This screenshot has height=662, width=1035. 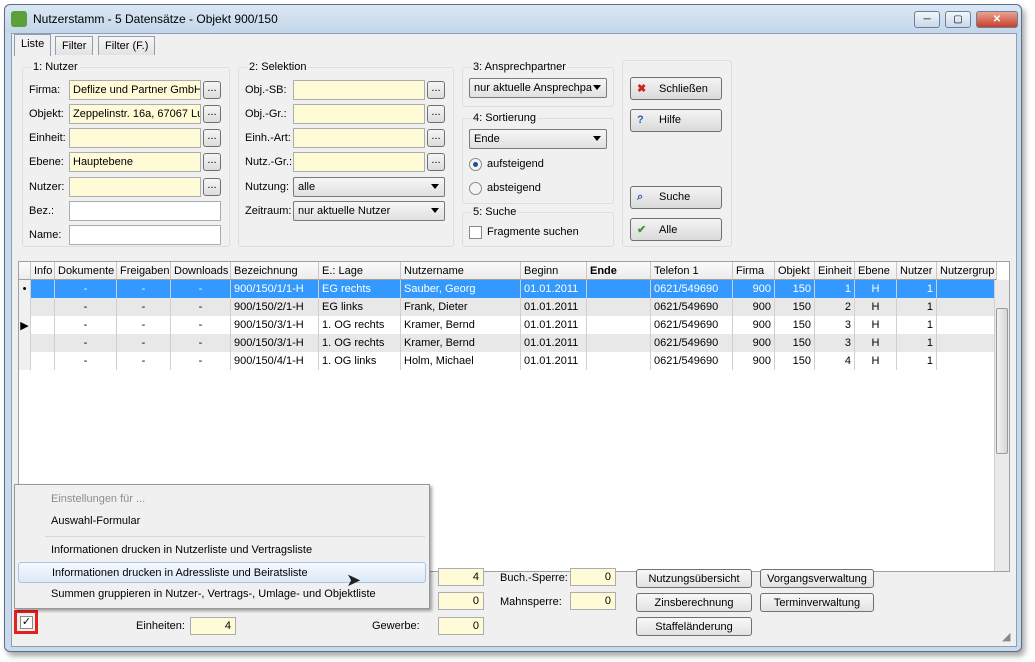 I want to click on mahnsperre-value: 0, so click(x=593, y=601).